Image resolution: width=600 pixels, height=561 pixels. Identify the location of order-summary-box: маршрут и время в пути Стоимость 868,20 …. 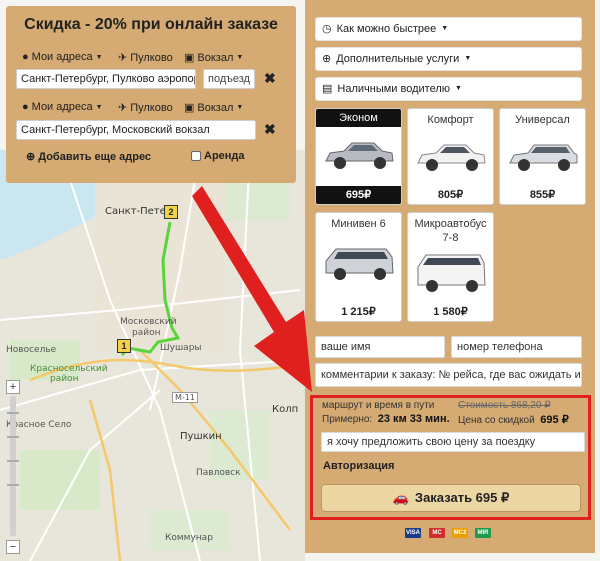
(450, 457).